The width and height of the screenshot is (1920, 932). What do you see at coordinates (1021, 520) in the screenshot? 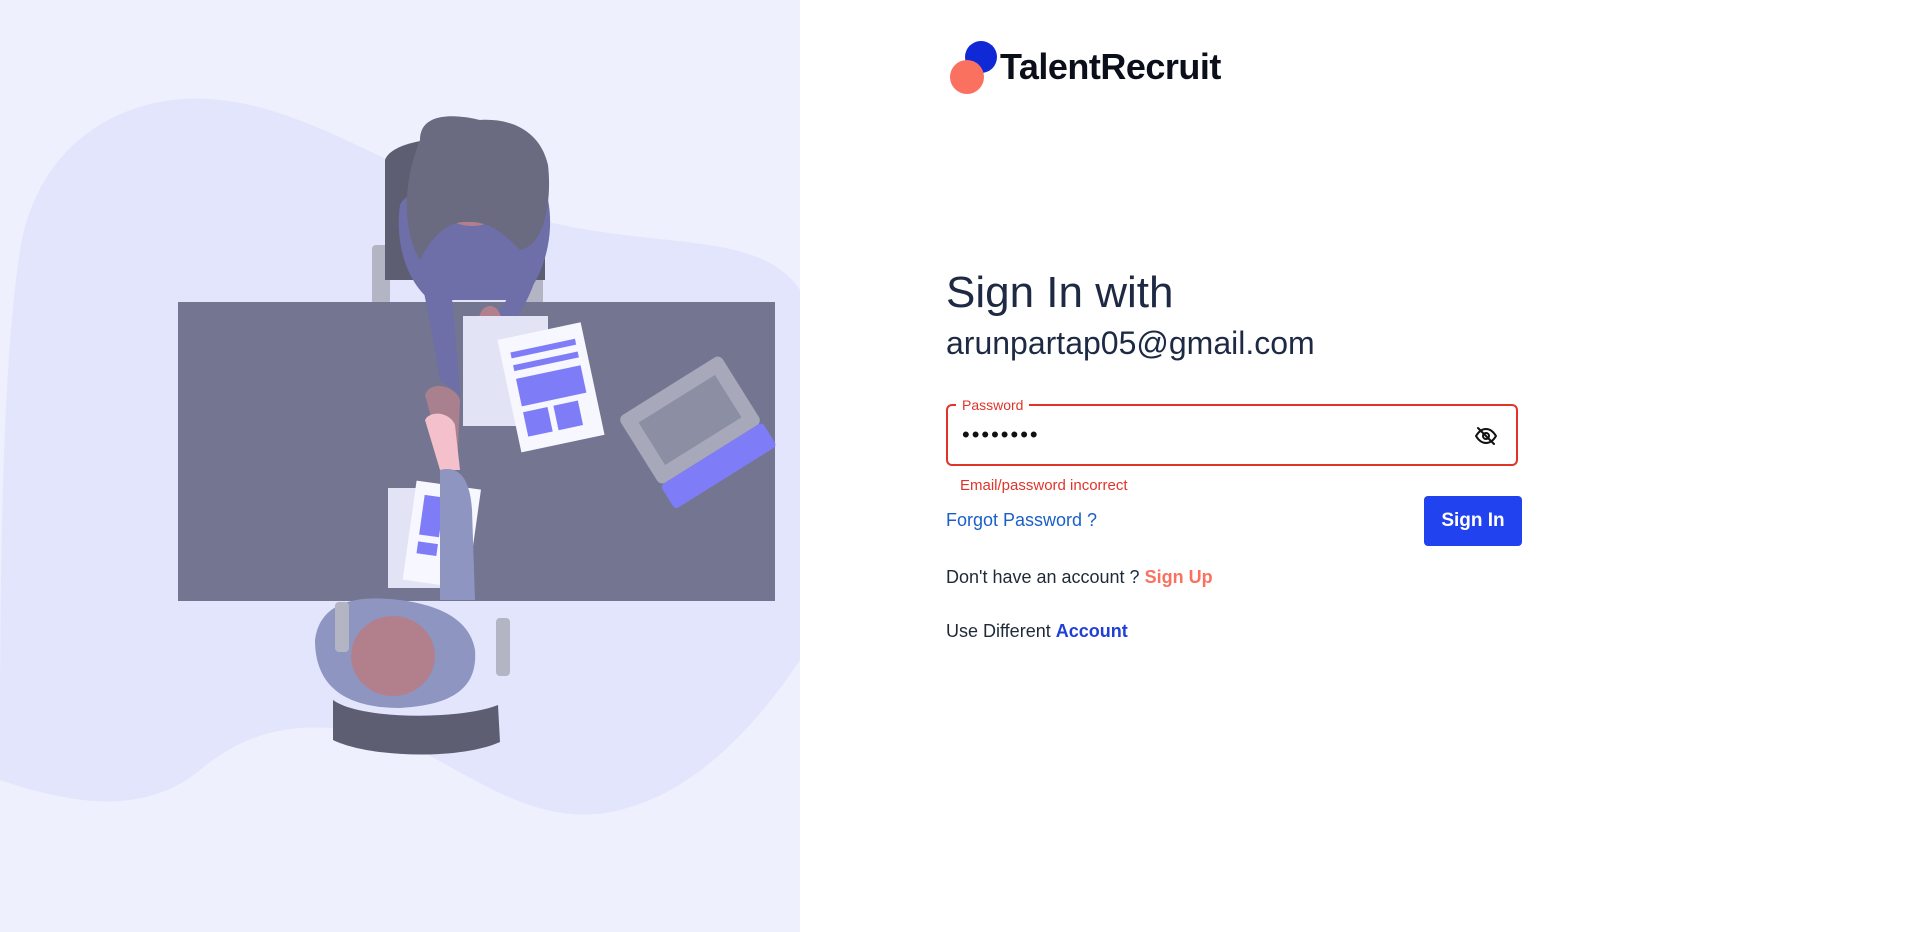
I see `forgot-password-link: Forgot Password ?` at bounding box center [1021, 520].